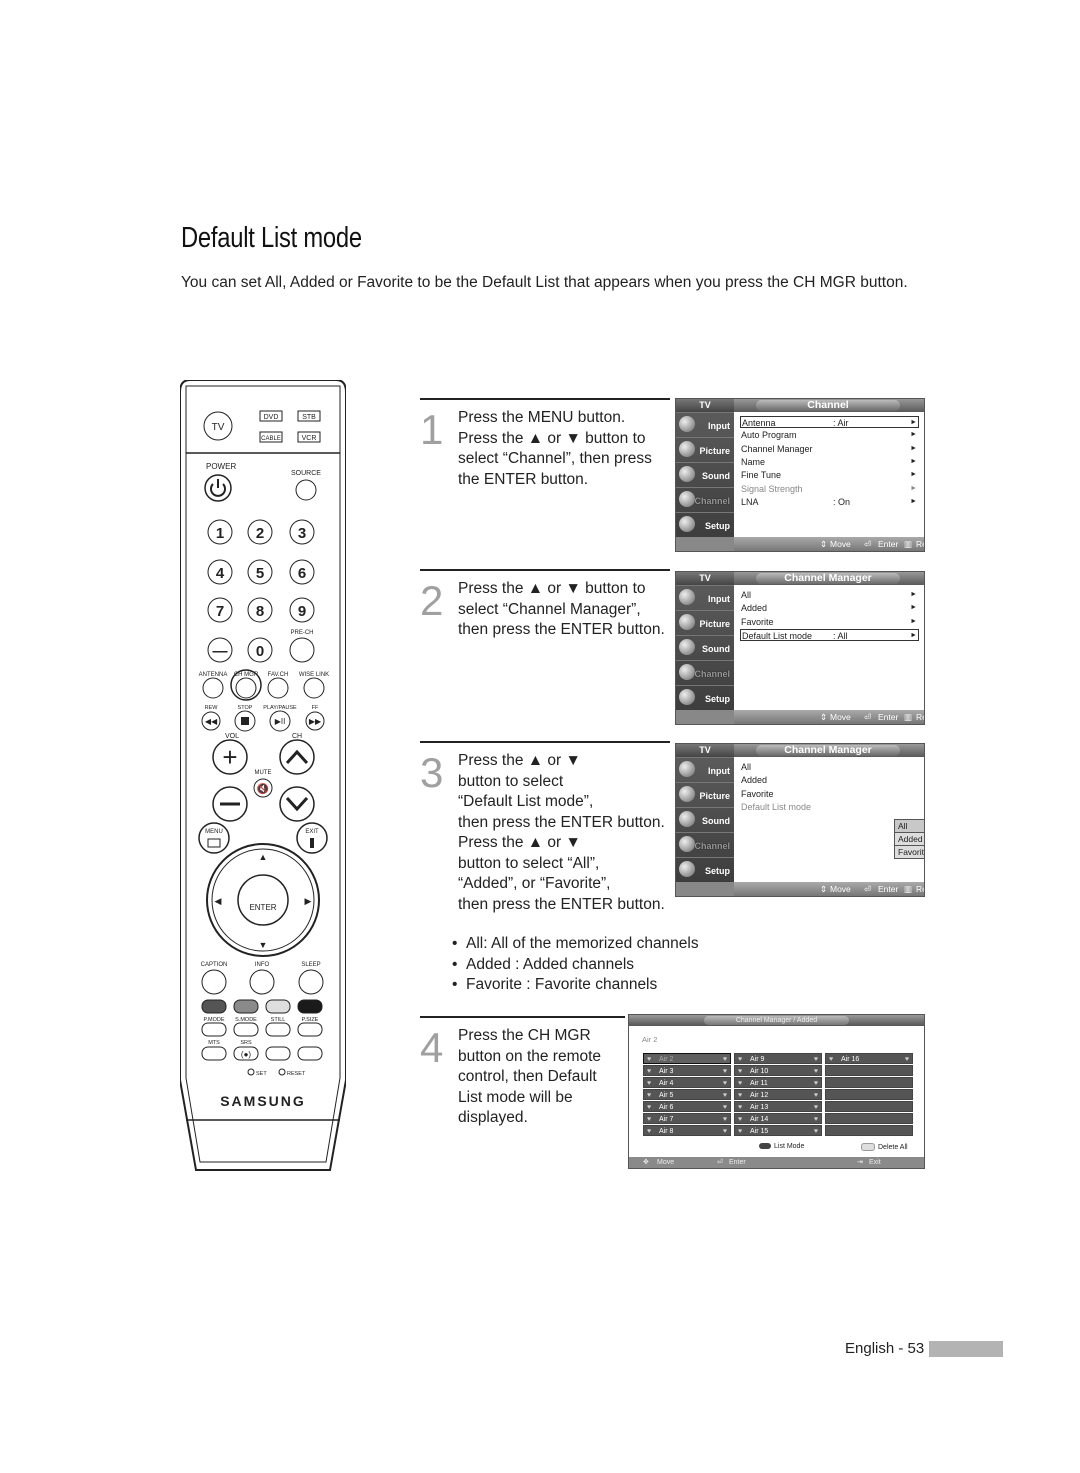  I want to click on pmode-label: P.MODE, so click(214, 1020).